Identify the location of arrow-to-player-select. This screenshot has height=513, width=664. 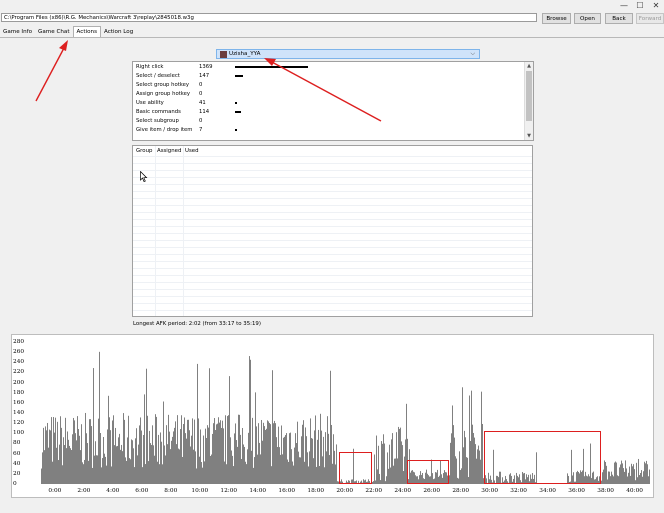
(325, 91).